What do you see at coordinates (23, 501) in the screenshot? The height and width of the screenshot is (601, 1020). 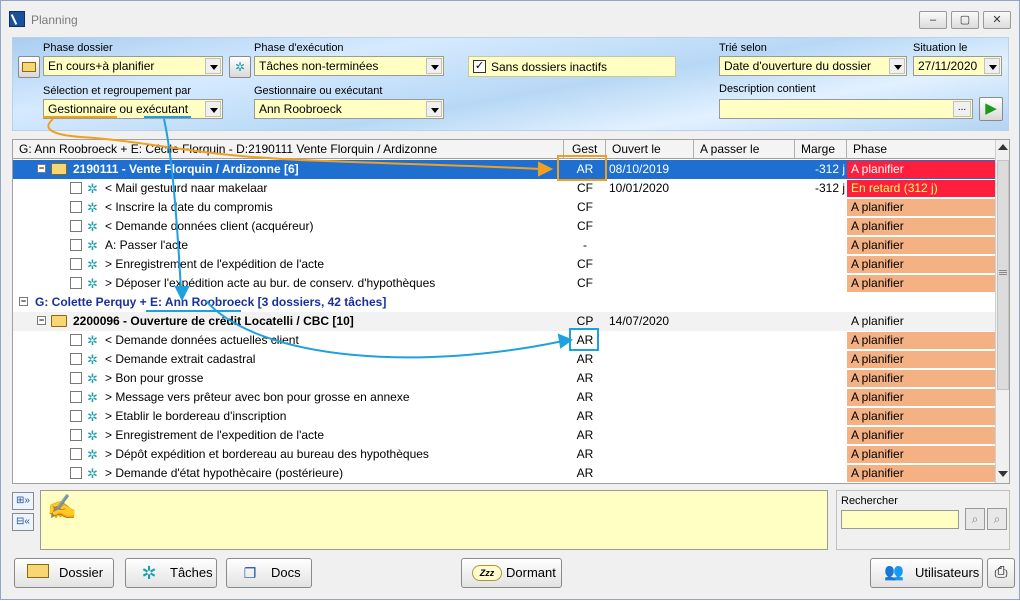 I see `expand-all-icon: ⊞»` at bounding box center [23, 501].